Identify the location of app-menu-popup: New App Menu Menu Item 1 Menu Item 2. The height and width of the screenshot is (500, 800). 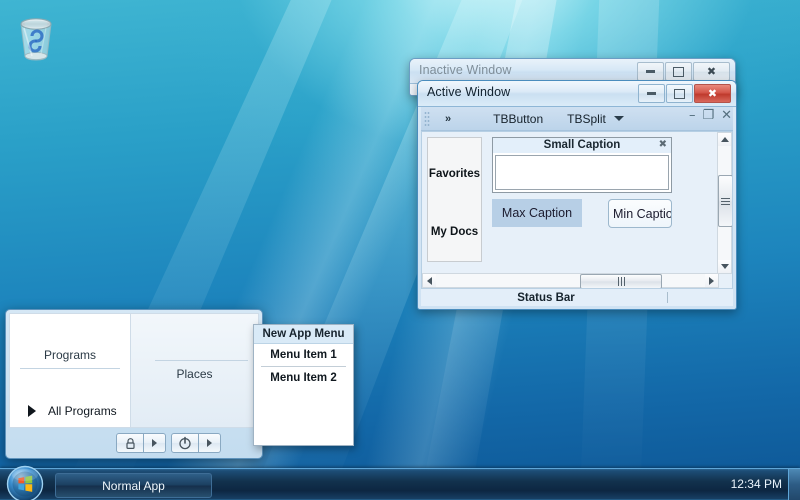
(303, 385).